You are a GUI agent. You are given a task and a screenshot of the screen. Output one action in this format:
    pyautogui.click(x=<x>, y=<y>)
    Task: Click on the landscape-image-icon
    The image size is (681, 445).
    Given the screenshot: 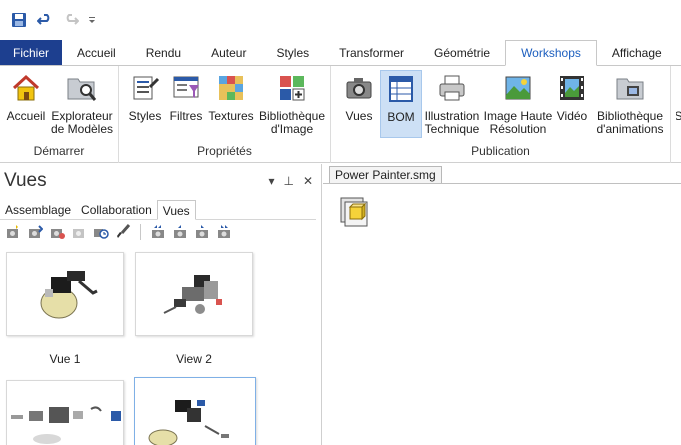 What is the action you would take?
    pyautogui.click(x=518, y=88)
    